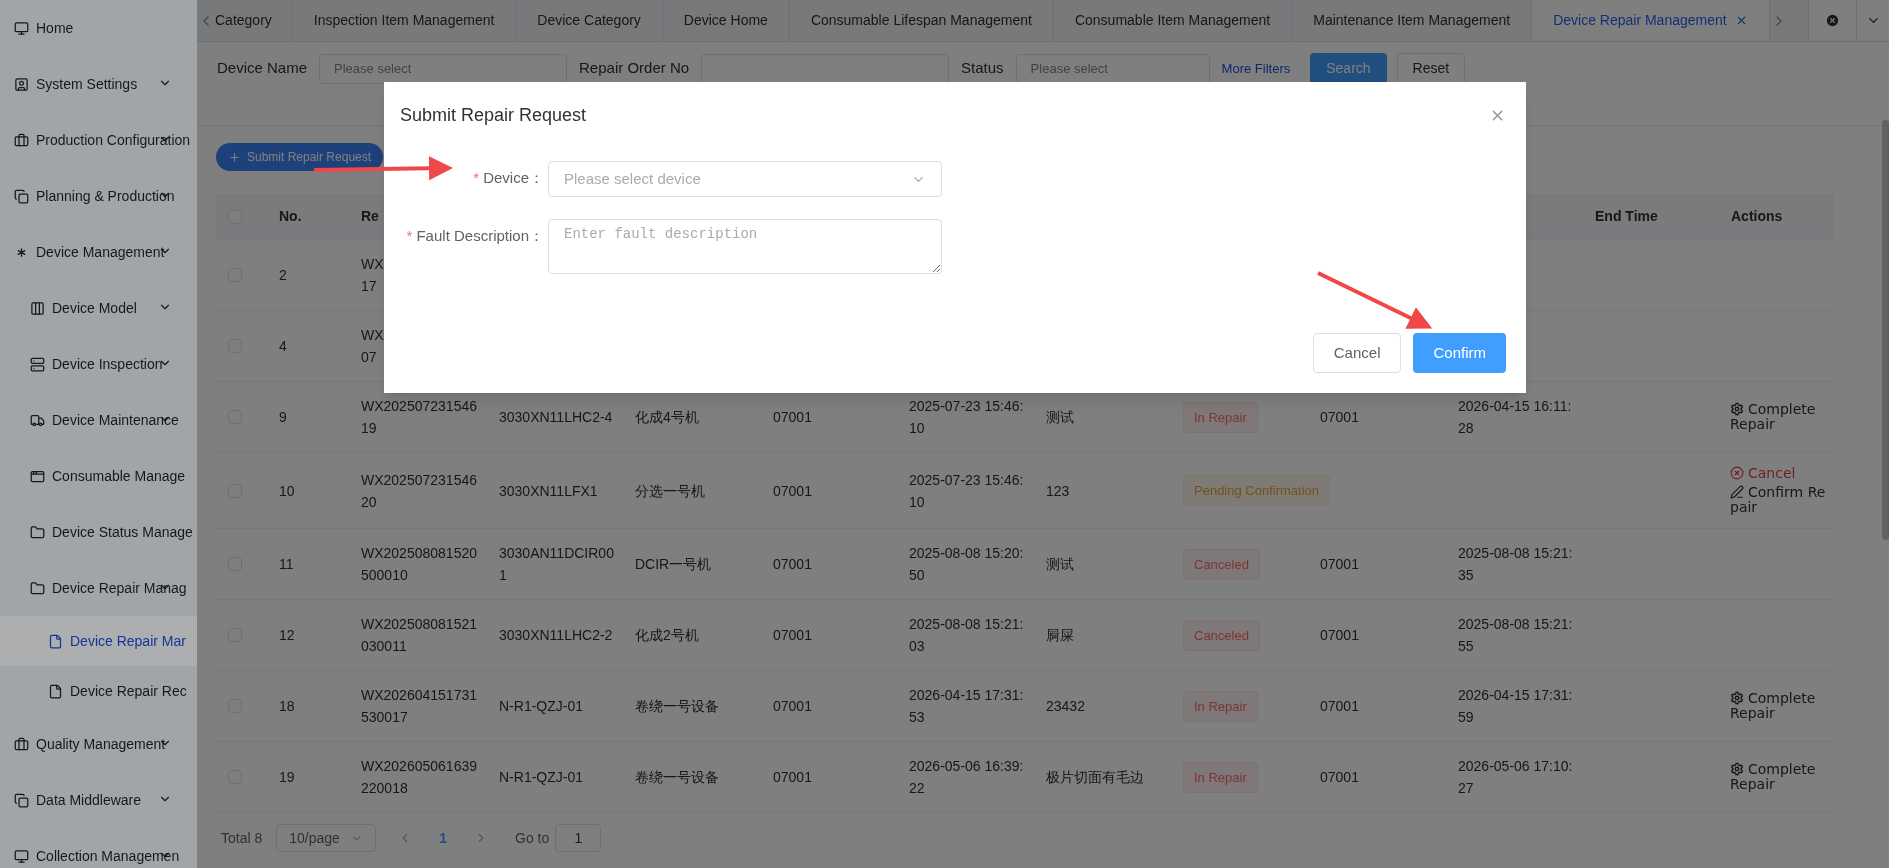 This screenshot has height=868, width=1889. Describe the element at coordinates (419, 564) in the screenshot. I see `table-cell-text: WX202508081520500010` at that location.